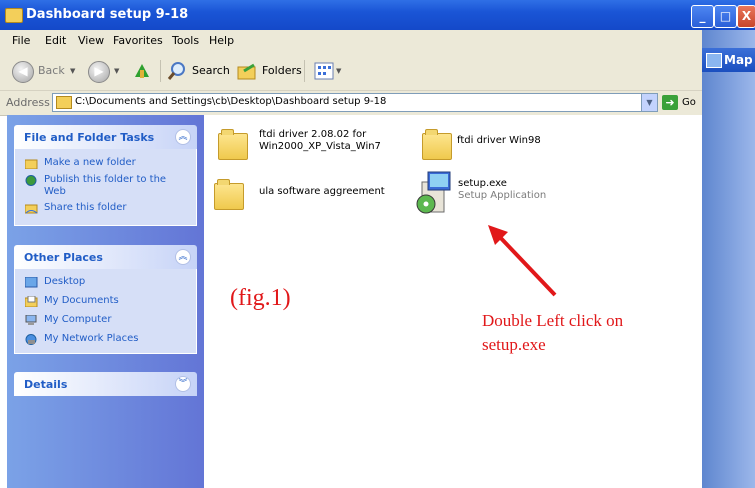 The height and width of the screenshot is (488, 755). I want to click on network-icon, so click(31, 339).